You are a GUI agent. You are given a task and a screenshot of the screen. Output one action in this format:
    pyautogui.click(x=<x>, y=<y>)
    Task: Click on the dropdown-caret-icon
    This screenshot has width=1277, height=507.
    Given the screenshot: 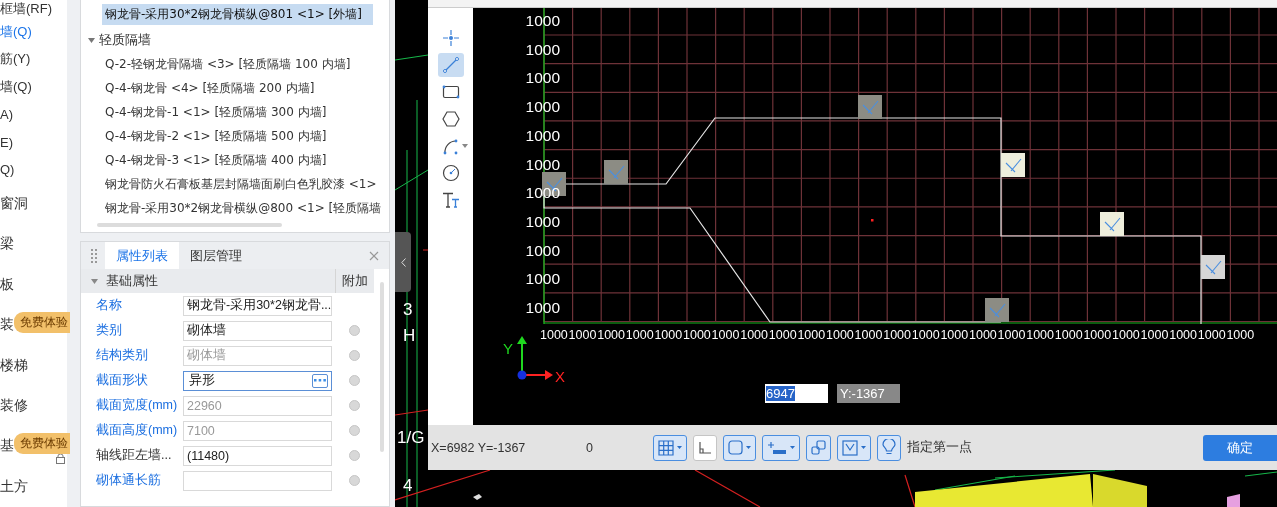 What is the action you would take?
    pyautogui.click(x=464, y=146)
    